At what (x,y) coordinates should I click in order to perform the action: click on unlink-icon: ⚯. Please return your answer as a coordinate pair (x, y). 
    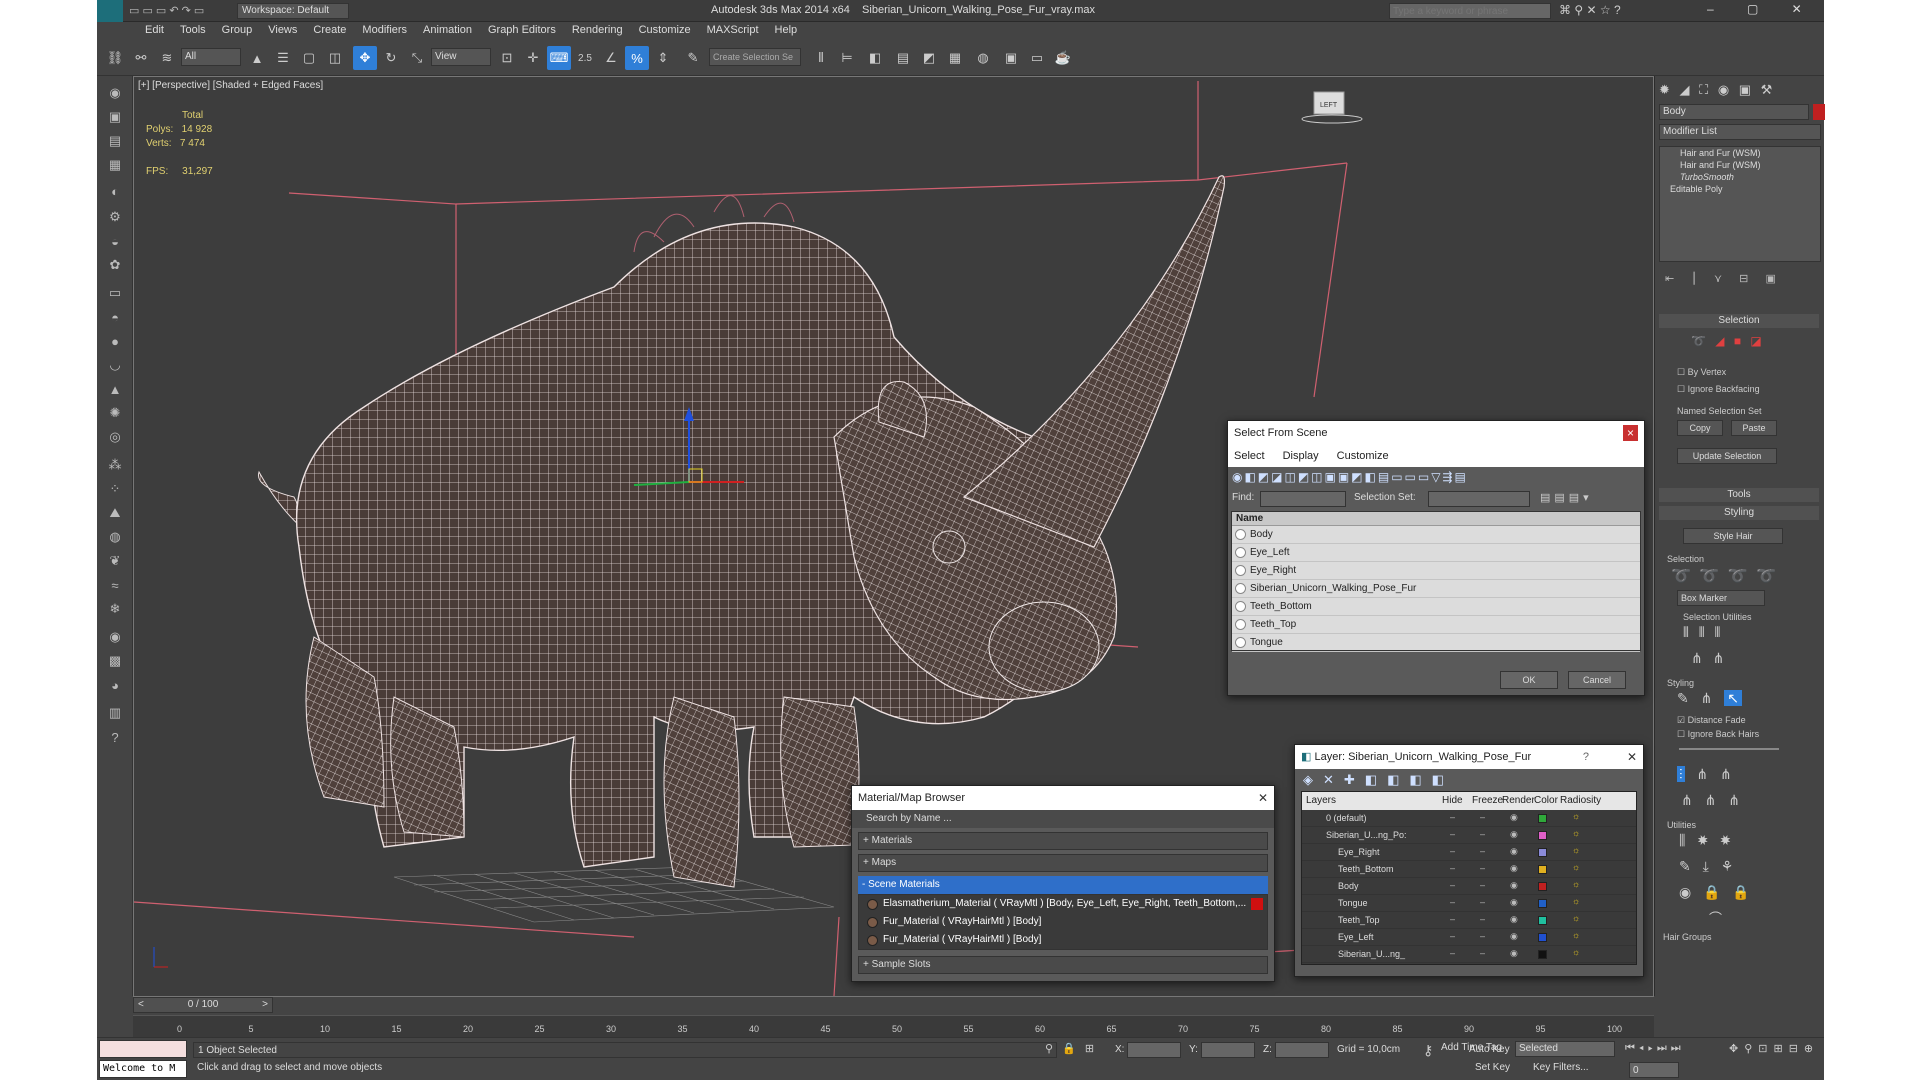
    Looking at the image, I should click on (141, 58).